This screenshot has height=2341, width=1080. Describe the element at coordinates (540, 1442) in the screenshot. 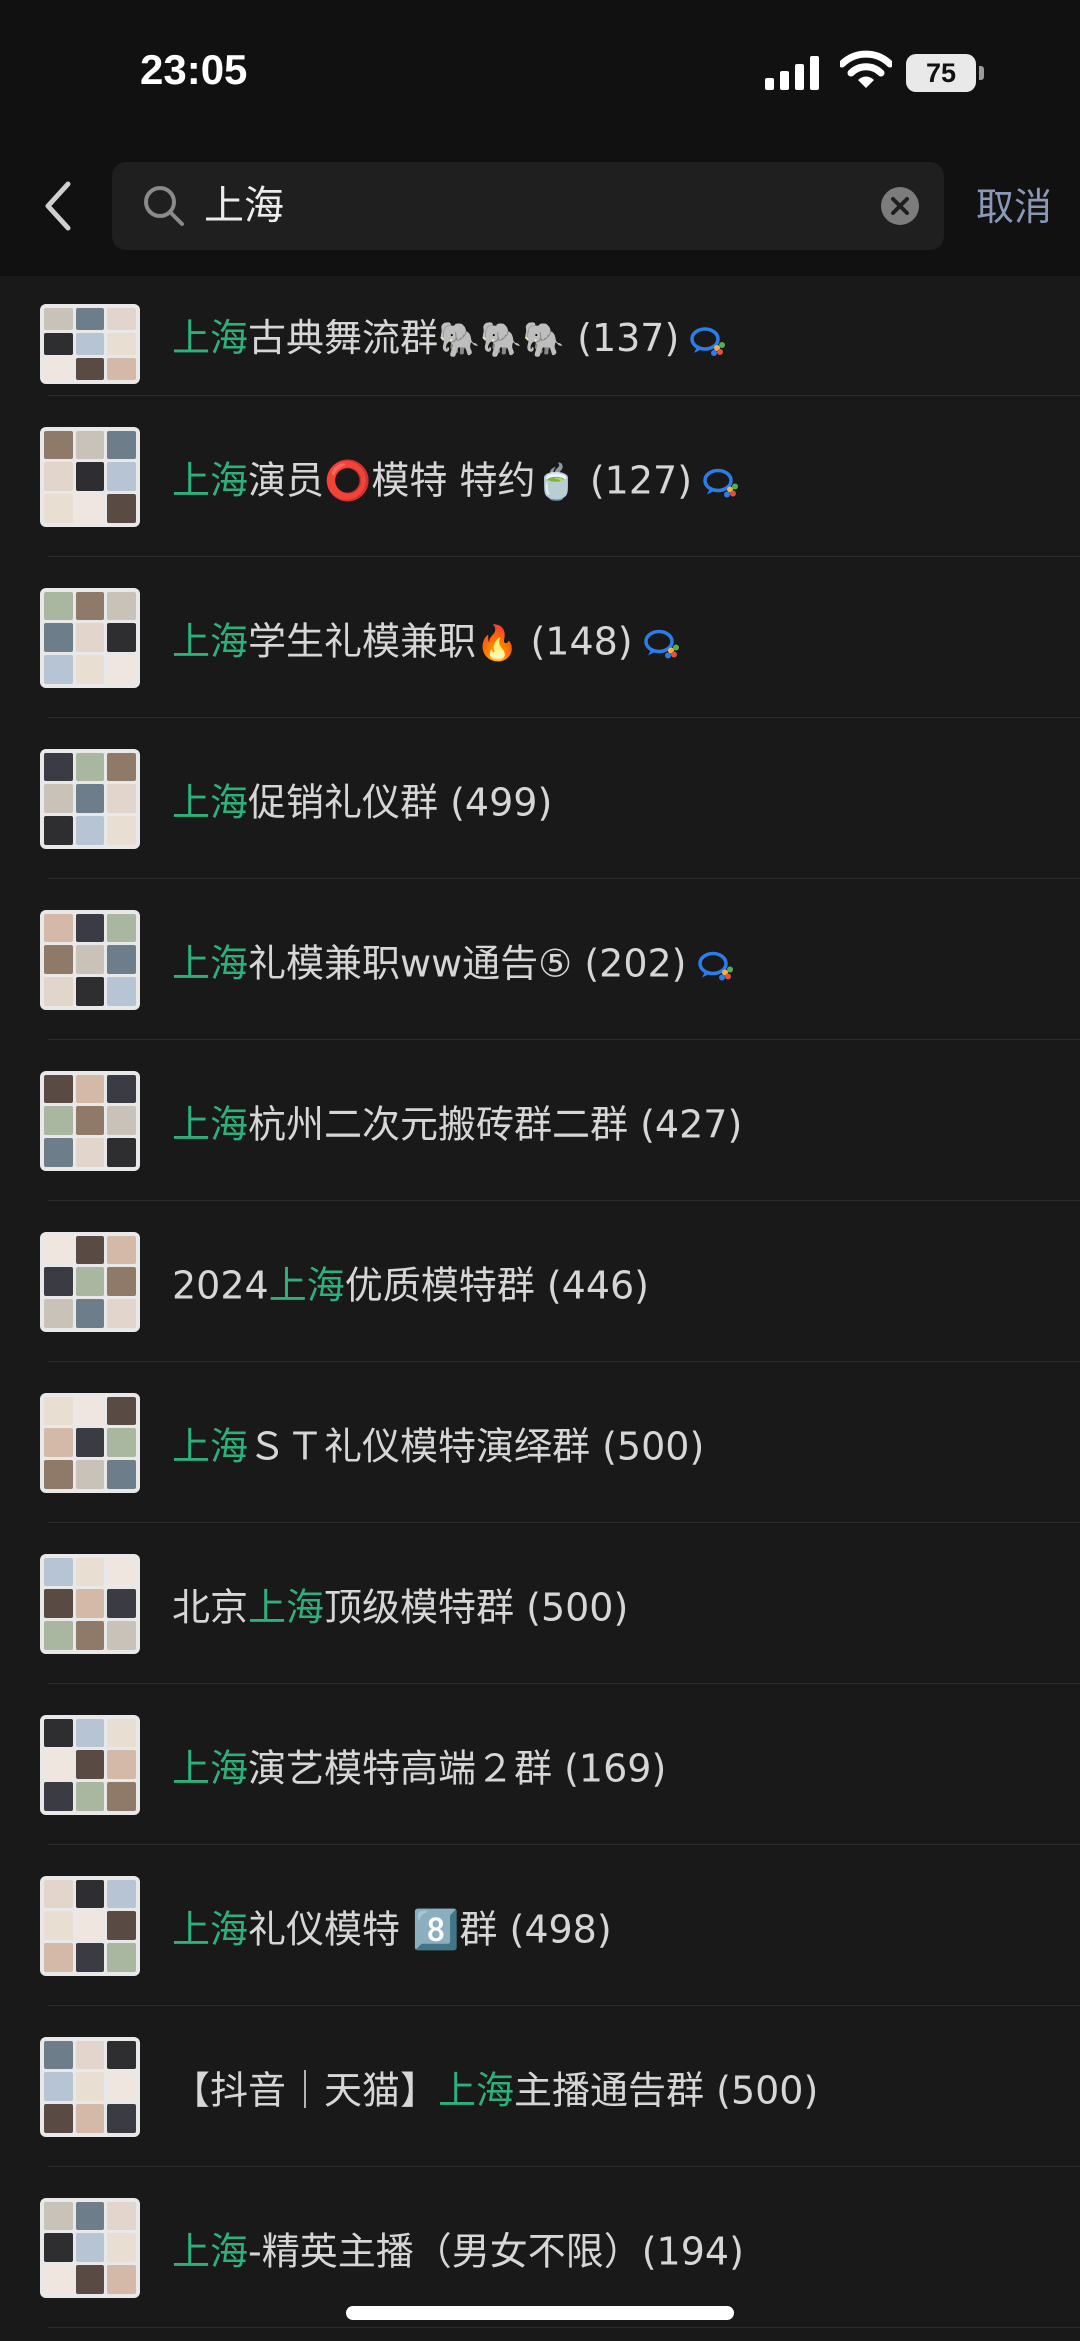

I see `list-item: 上海ＳＴ礼仪模特演绎群 (500)` at that location.